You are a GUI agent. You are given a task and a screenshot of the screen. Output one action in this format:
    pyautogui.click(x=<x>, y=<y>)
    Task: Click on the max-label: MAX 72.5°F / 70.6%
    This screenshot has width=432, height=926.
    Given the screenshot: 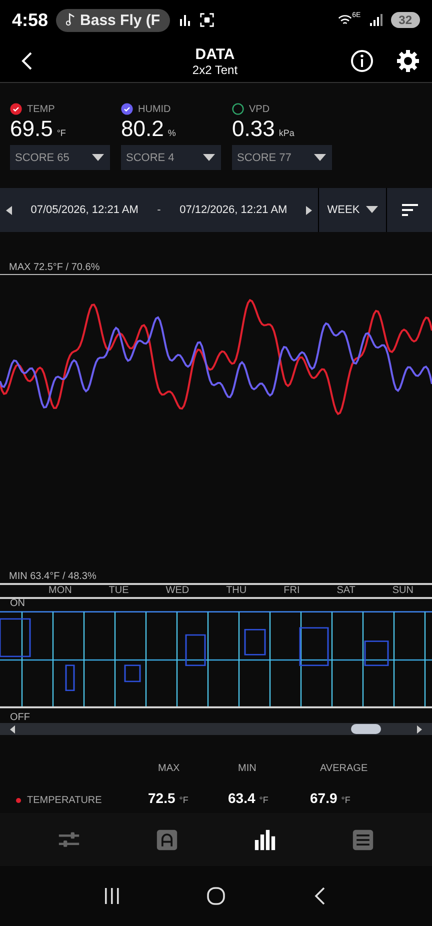 What is the action you would take?
    pyautogui.click(x=54, y=268)
    